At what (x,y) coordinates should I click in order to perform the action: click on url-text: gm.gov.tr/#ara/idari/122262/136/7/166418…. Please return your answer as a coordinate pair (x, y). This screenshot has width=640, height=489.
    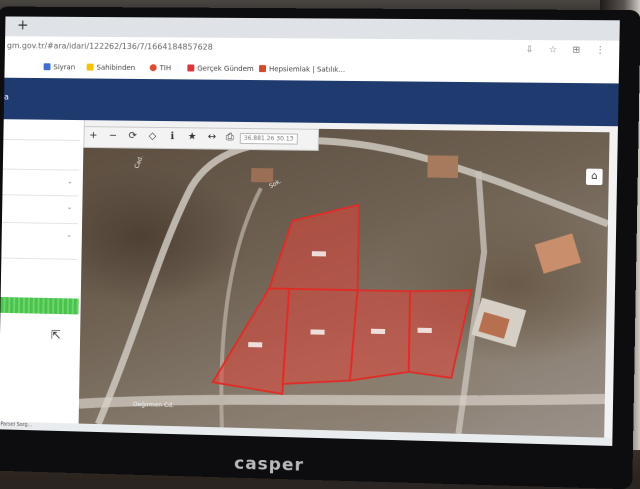
    Looking at the image, I should click on (110, 46).